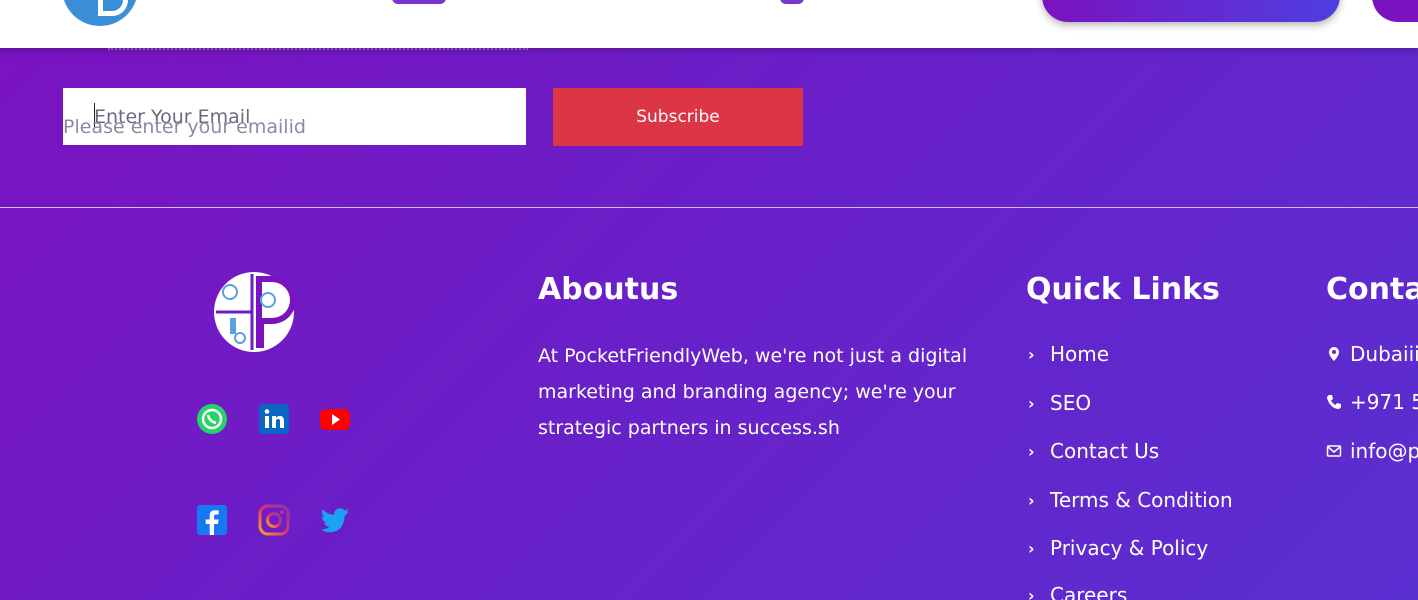 The width and height of the screenshot is (1418, 600). What do you see at coordinates (212, 419) in the screenshot?
I see `whatsapp-icon` at bounding box center [212, 419].